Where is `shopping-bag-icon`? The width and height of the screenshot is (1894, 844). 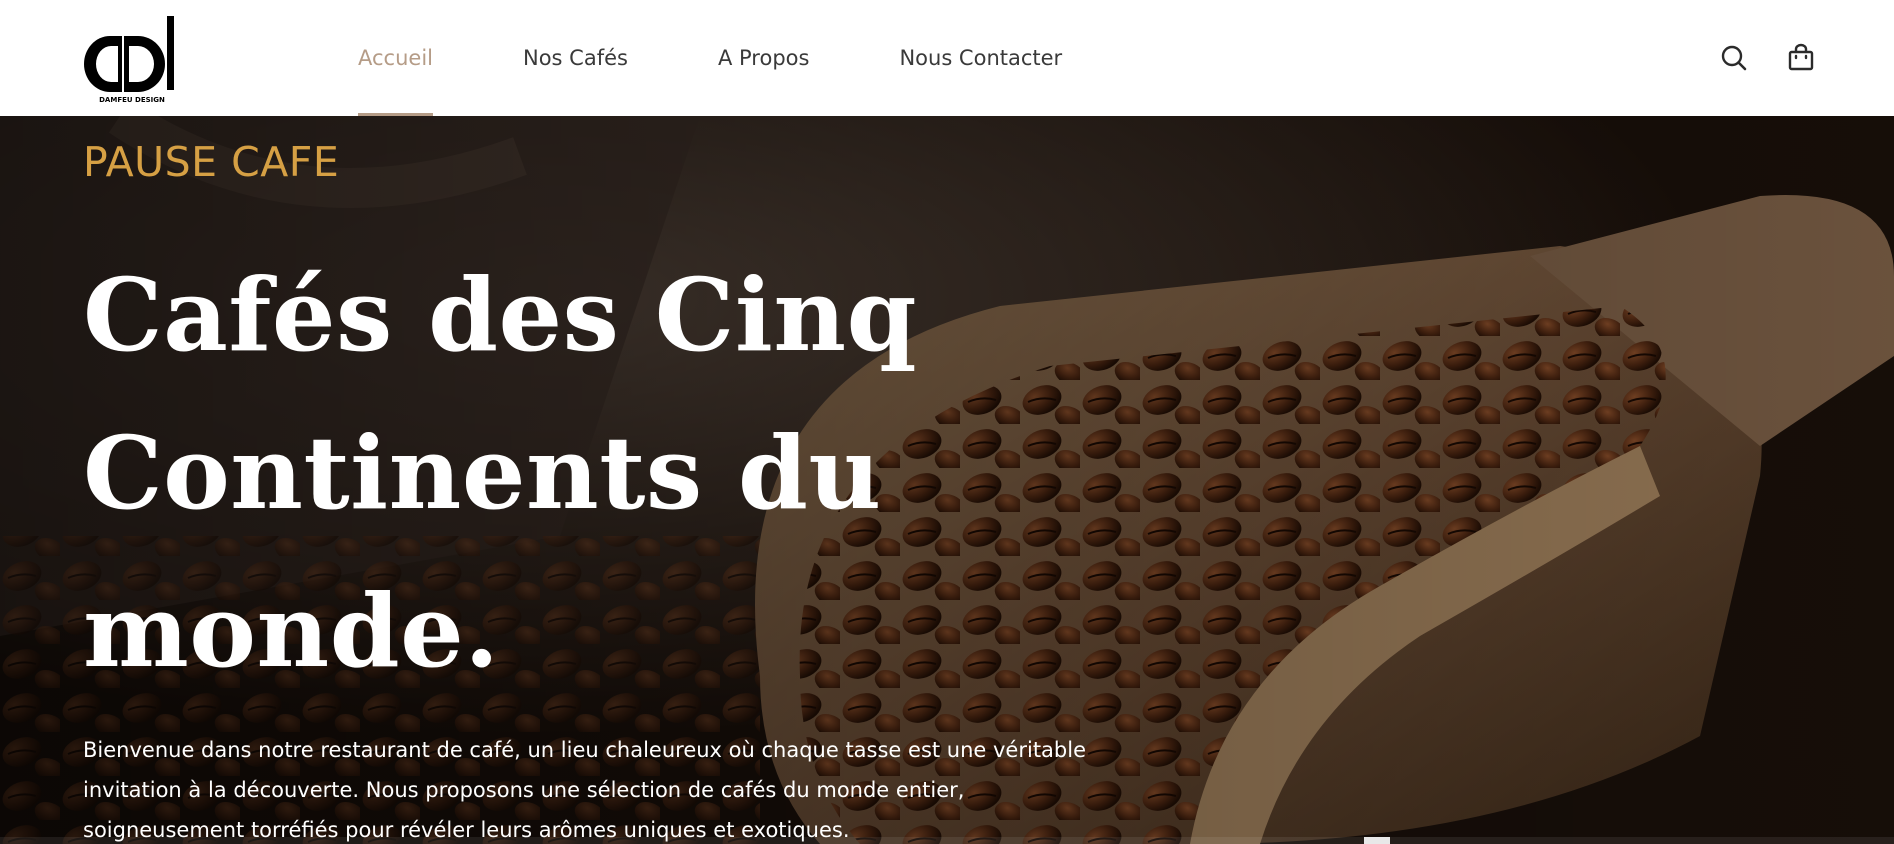
shopping-bag-icon is located at coordinates (1801, 57).